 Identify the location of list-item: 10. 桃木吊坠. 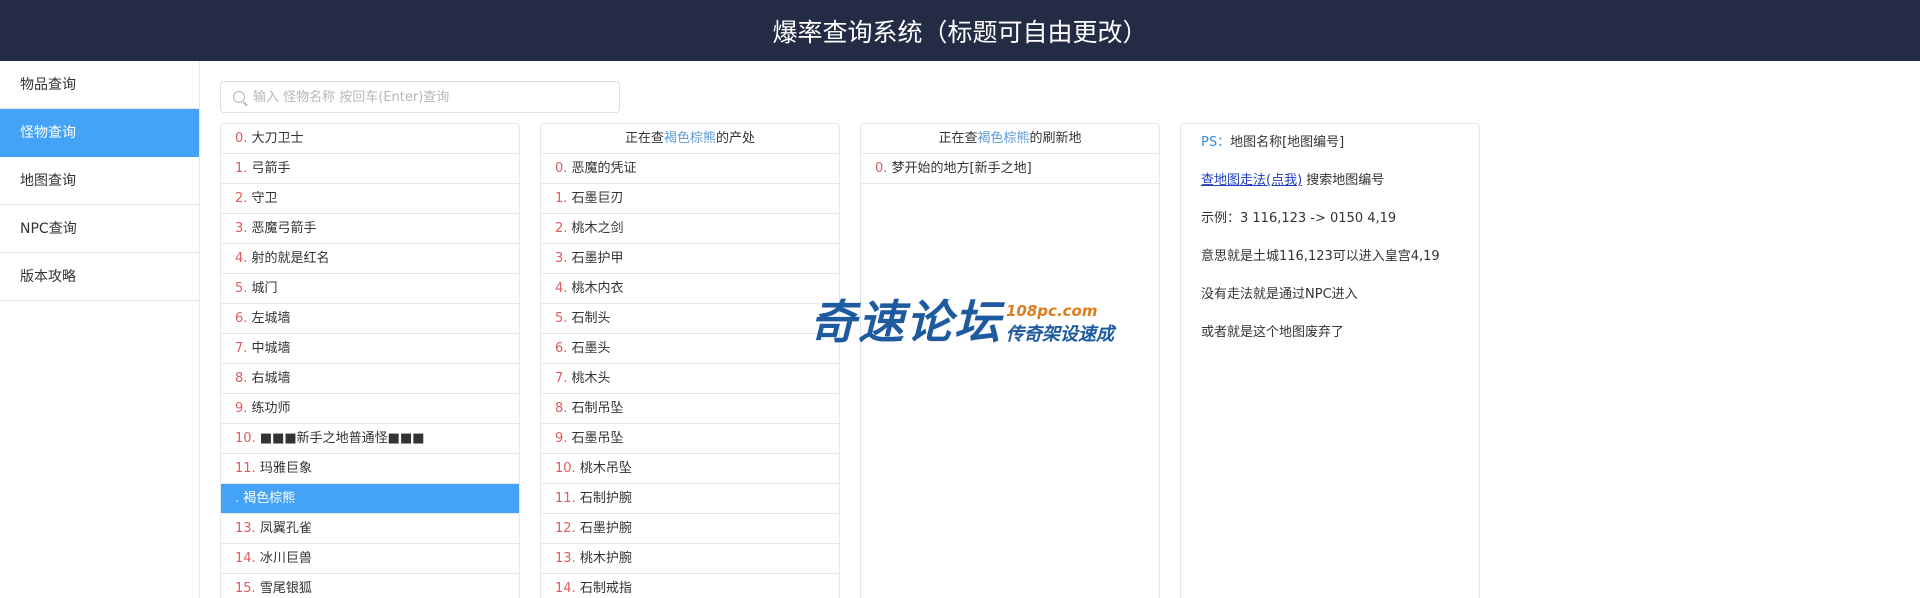
(690, 469).